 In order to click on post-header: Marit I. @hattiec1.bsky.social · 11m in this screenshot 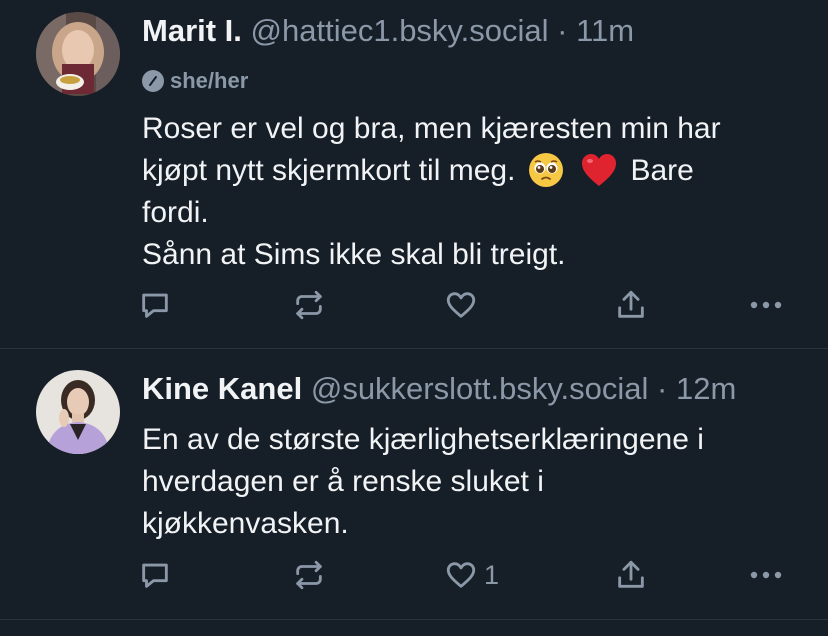, I will do `click(475, 31)`.